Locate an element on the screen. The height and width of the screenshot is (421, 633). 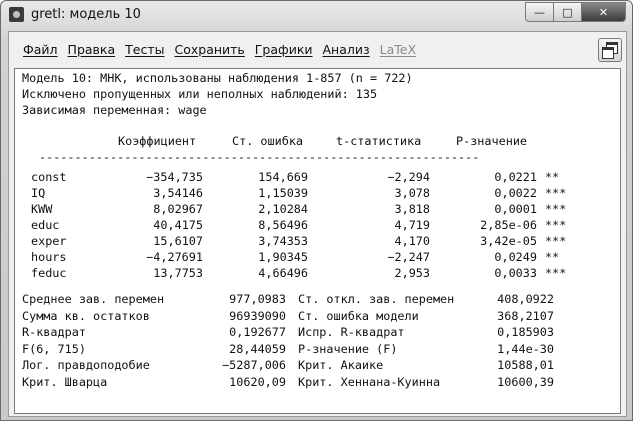
t-stat-value: 4,719 is located at coordinates (412, 225).